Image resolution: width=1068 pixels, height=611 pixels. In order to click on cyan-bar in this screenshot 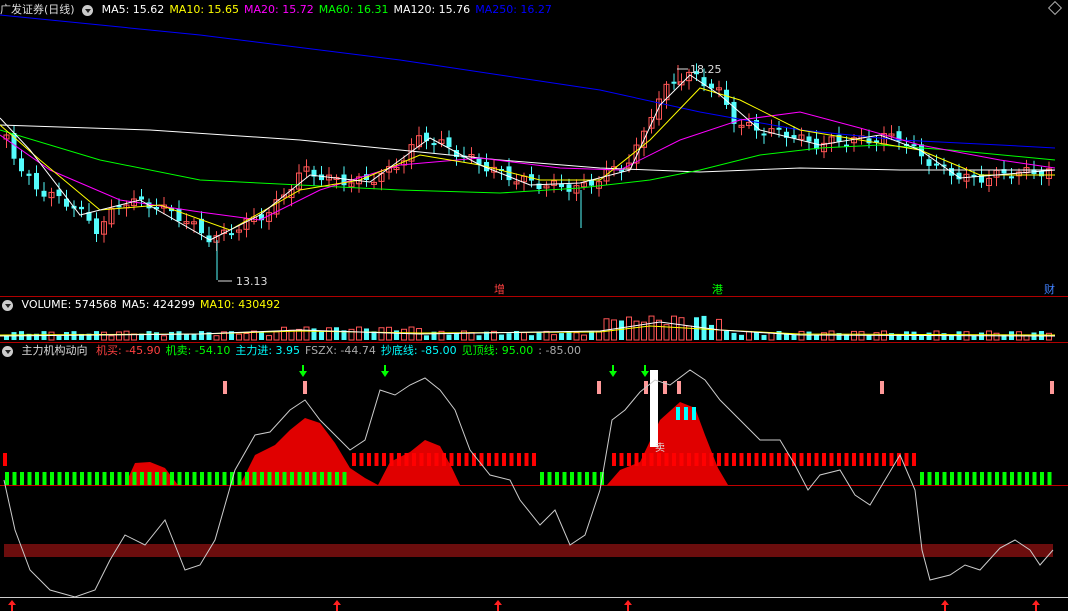, I will do `click(694, 413)`.